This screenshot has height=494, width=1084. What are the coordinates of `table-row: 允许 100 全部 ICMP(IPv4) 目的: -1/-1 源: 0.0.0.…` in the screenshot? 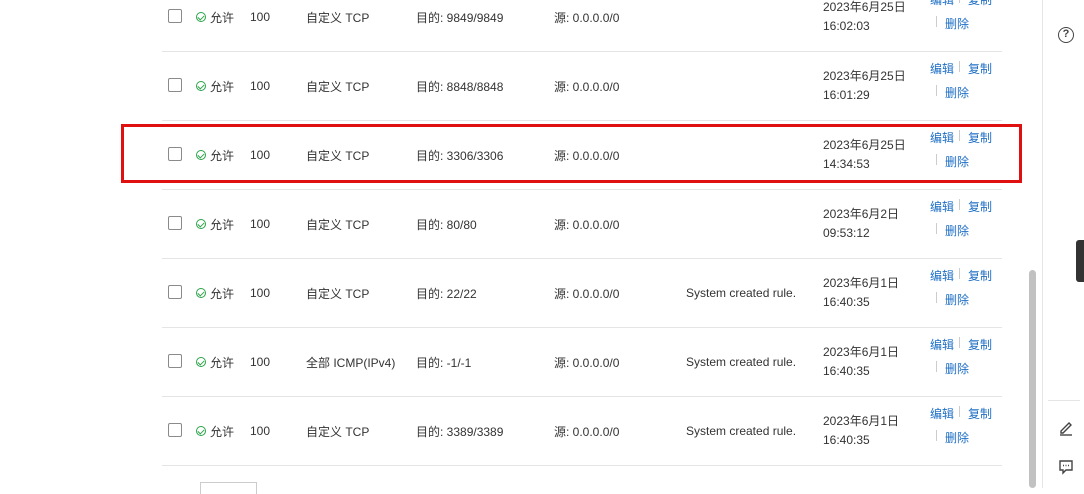 It's located at (582, 362).